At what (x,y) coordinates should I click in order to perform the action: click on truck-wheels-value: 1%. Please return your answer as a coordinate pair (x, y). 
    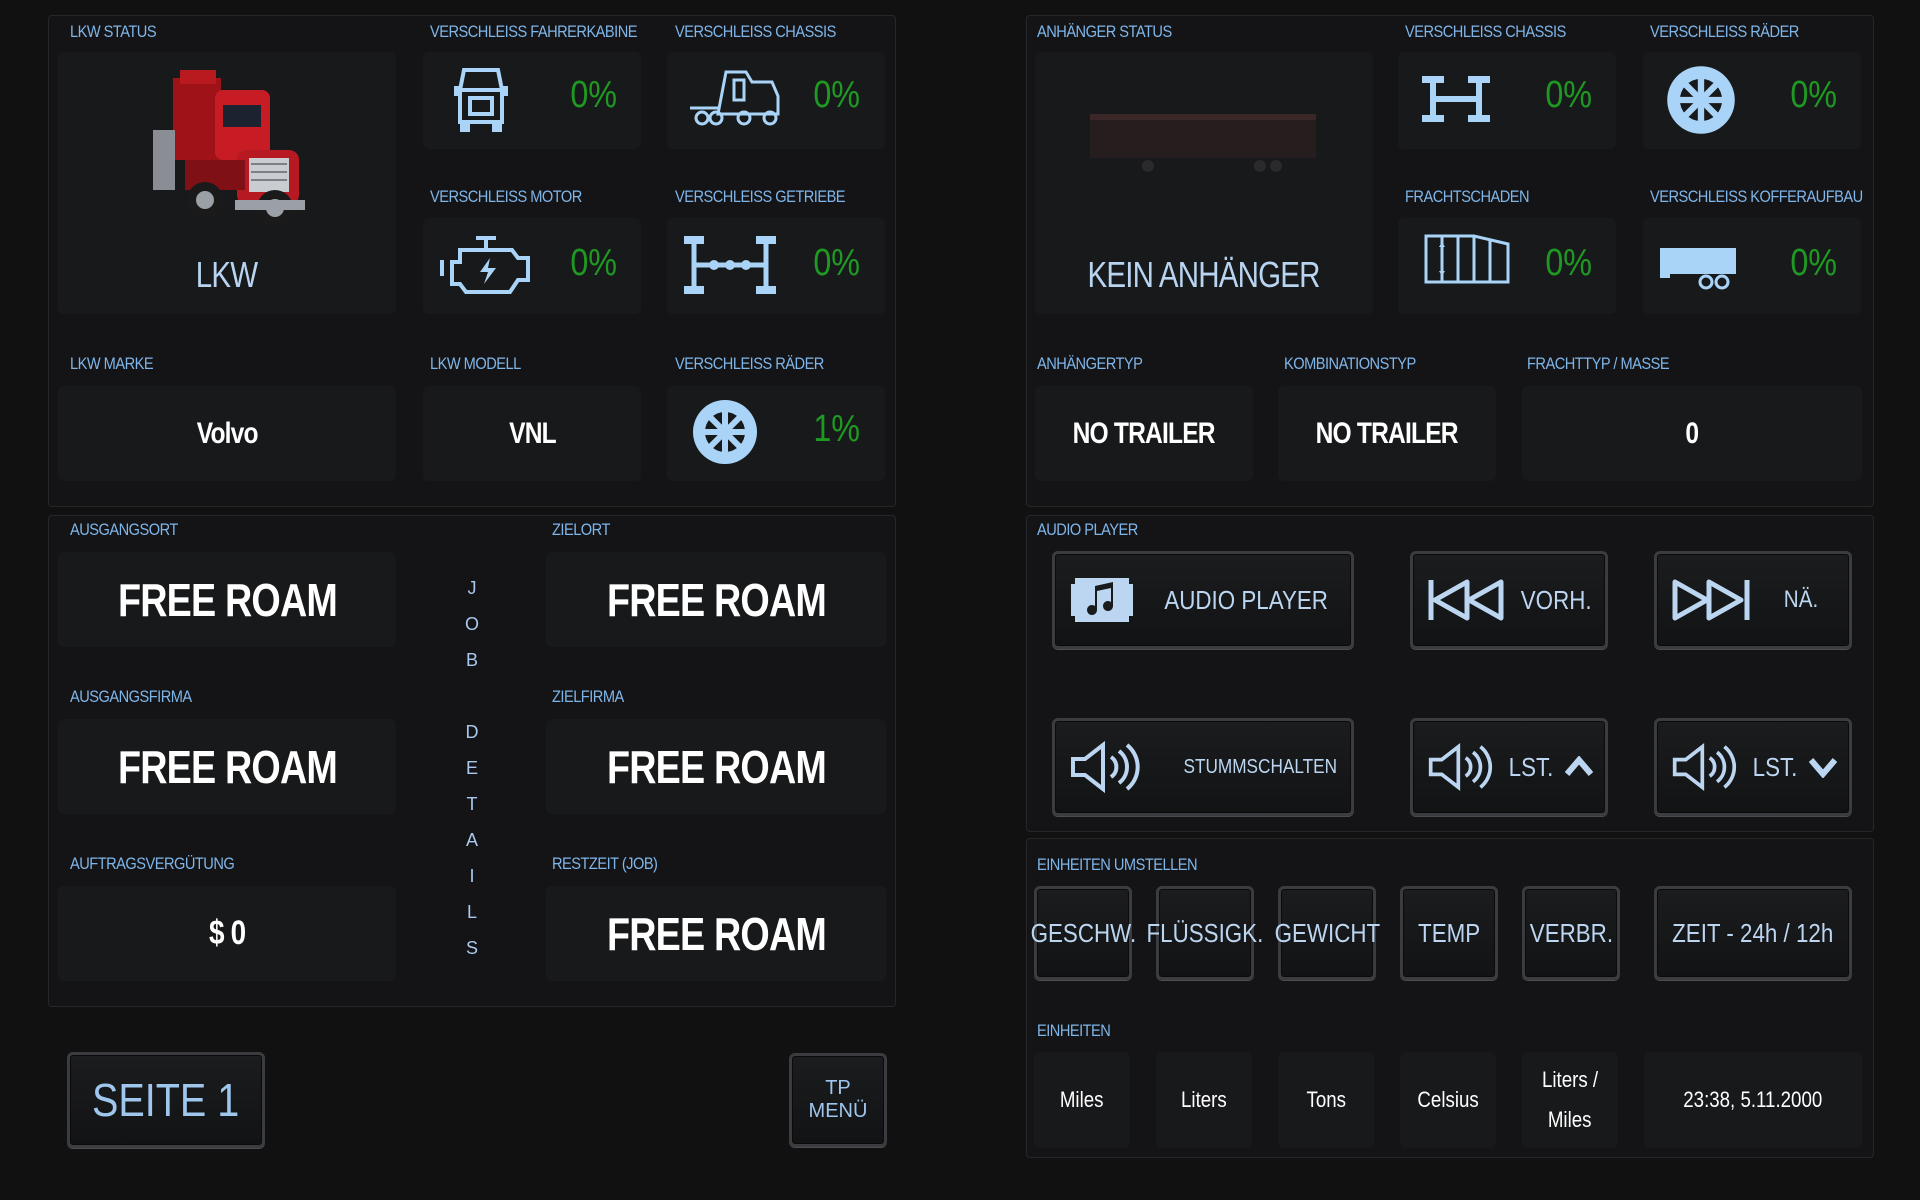
    Looking at the image, I should click on (836, 429).